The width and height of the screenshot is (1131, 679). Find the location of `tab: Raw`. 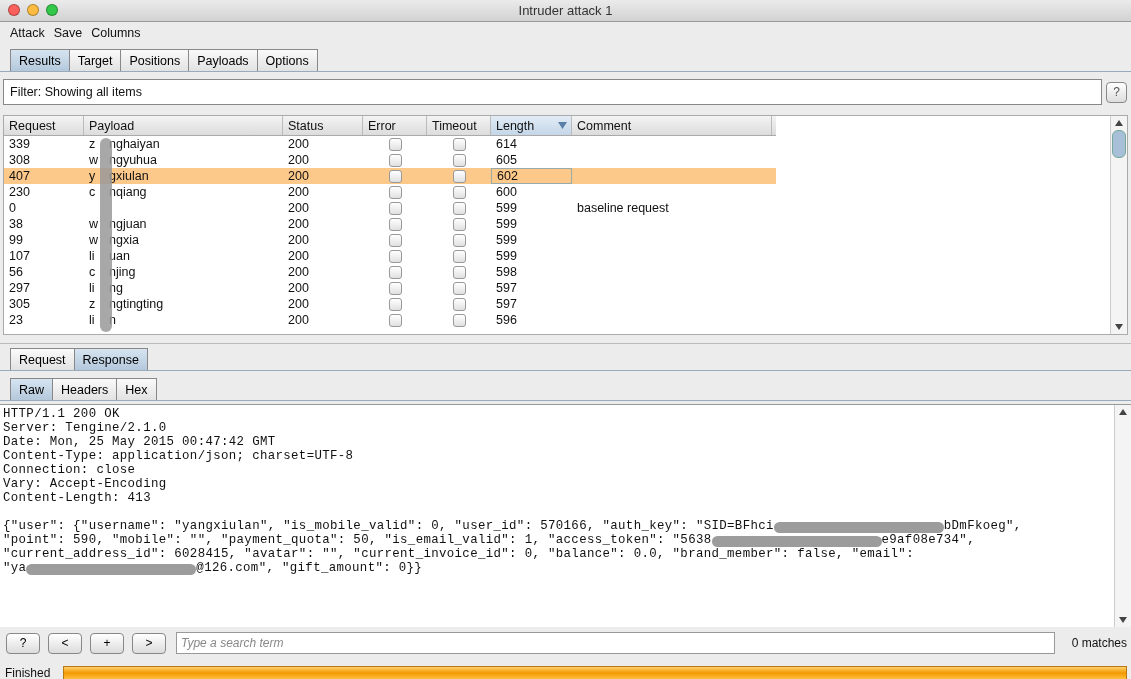

tab: Raw is located at coordinates (31, 389).